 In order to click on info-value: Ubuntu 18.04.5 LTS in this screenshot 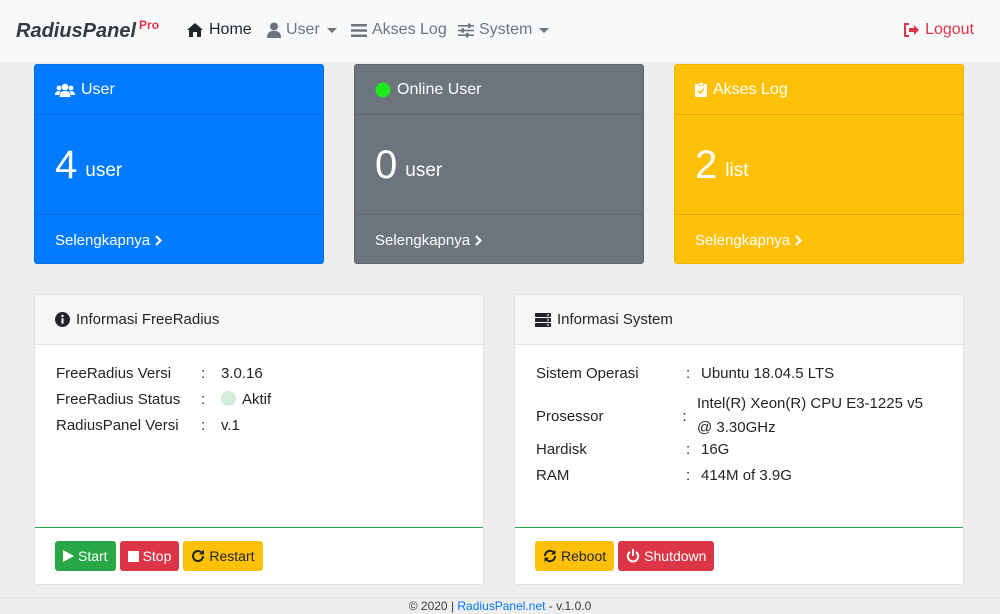, I will do `click(768, 373)`.